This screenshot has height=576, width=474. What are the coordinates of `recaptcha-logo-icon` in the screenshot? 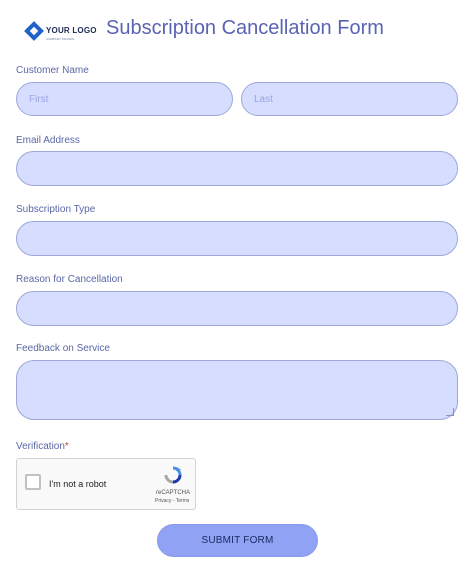 It's located at (173, 475).